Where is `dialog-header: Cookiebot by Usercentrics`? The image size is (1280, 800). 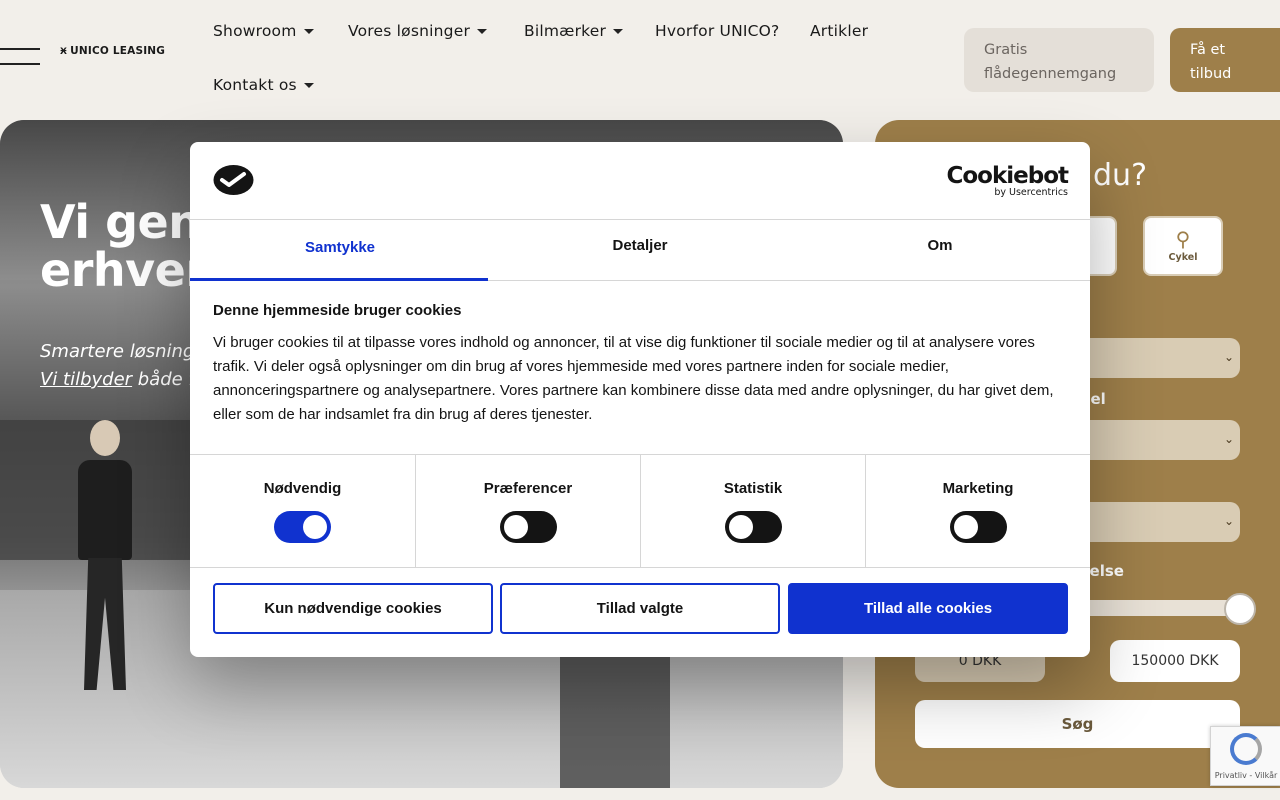 dialog-header: Cookiebot by Usercentrics is located at coordinates (640, 181).